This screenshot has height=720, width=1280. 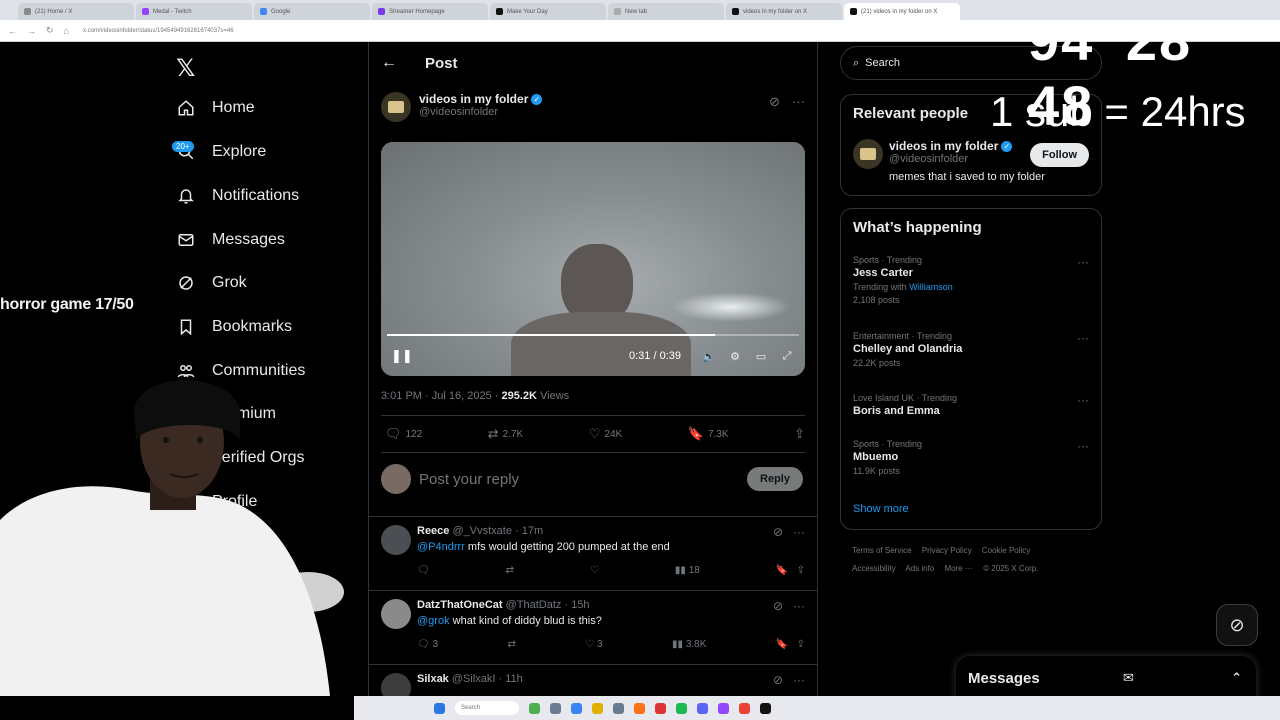 I want to click on trend-with-link: Williamson, so click(x=931, y=287).